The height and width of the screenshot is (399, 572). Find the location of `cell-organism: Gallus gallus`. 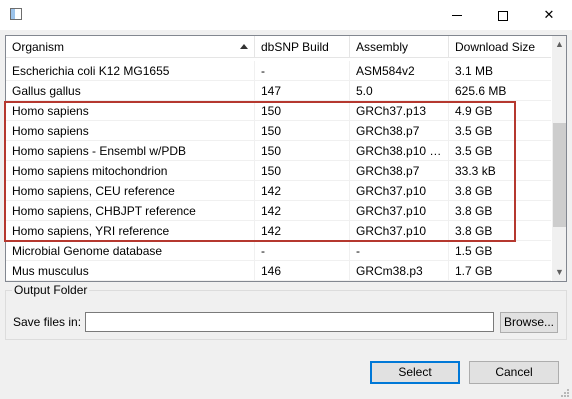

cell-organism: Gallus gallus is located at coordinates (130, 91).